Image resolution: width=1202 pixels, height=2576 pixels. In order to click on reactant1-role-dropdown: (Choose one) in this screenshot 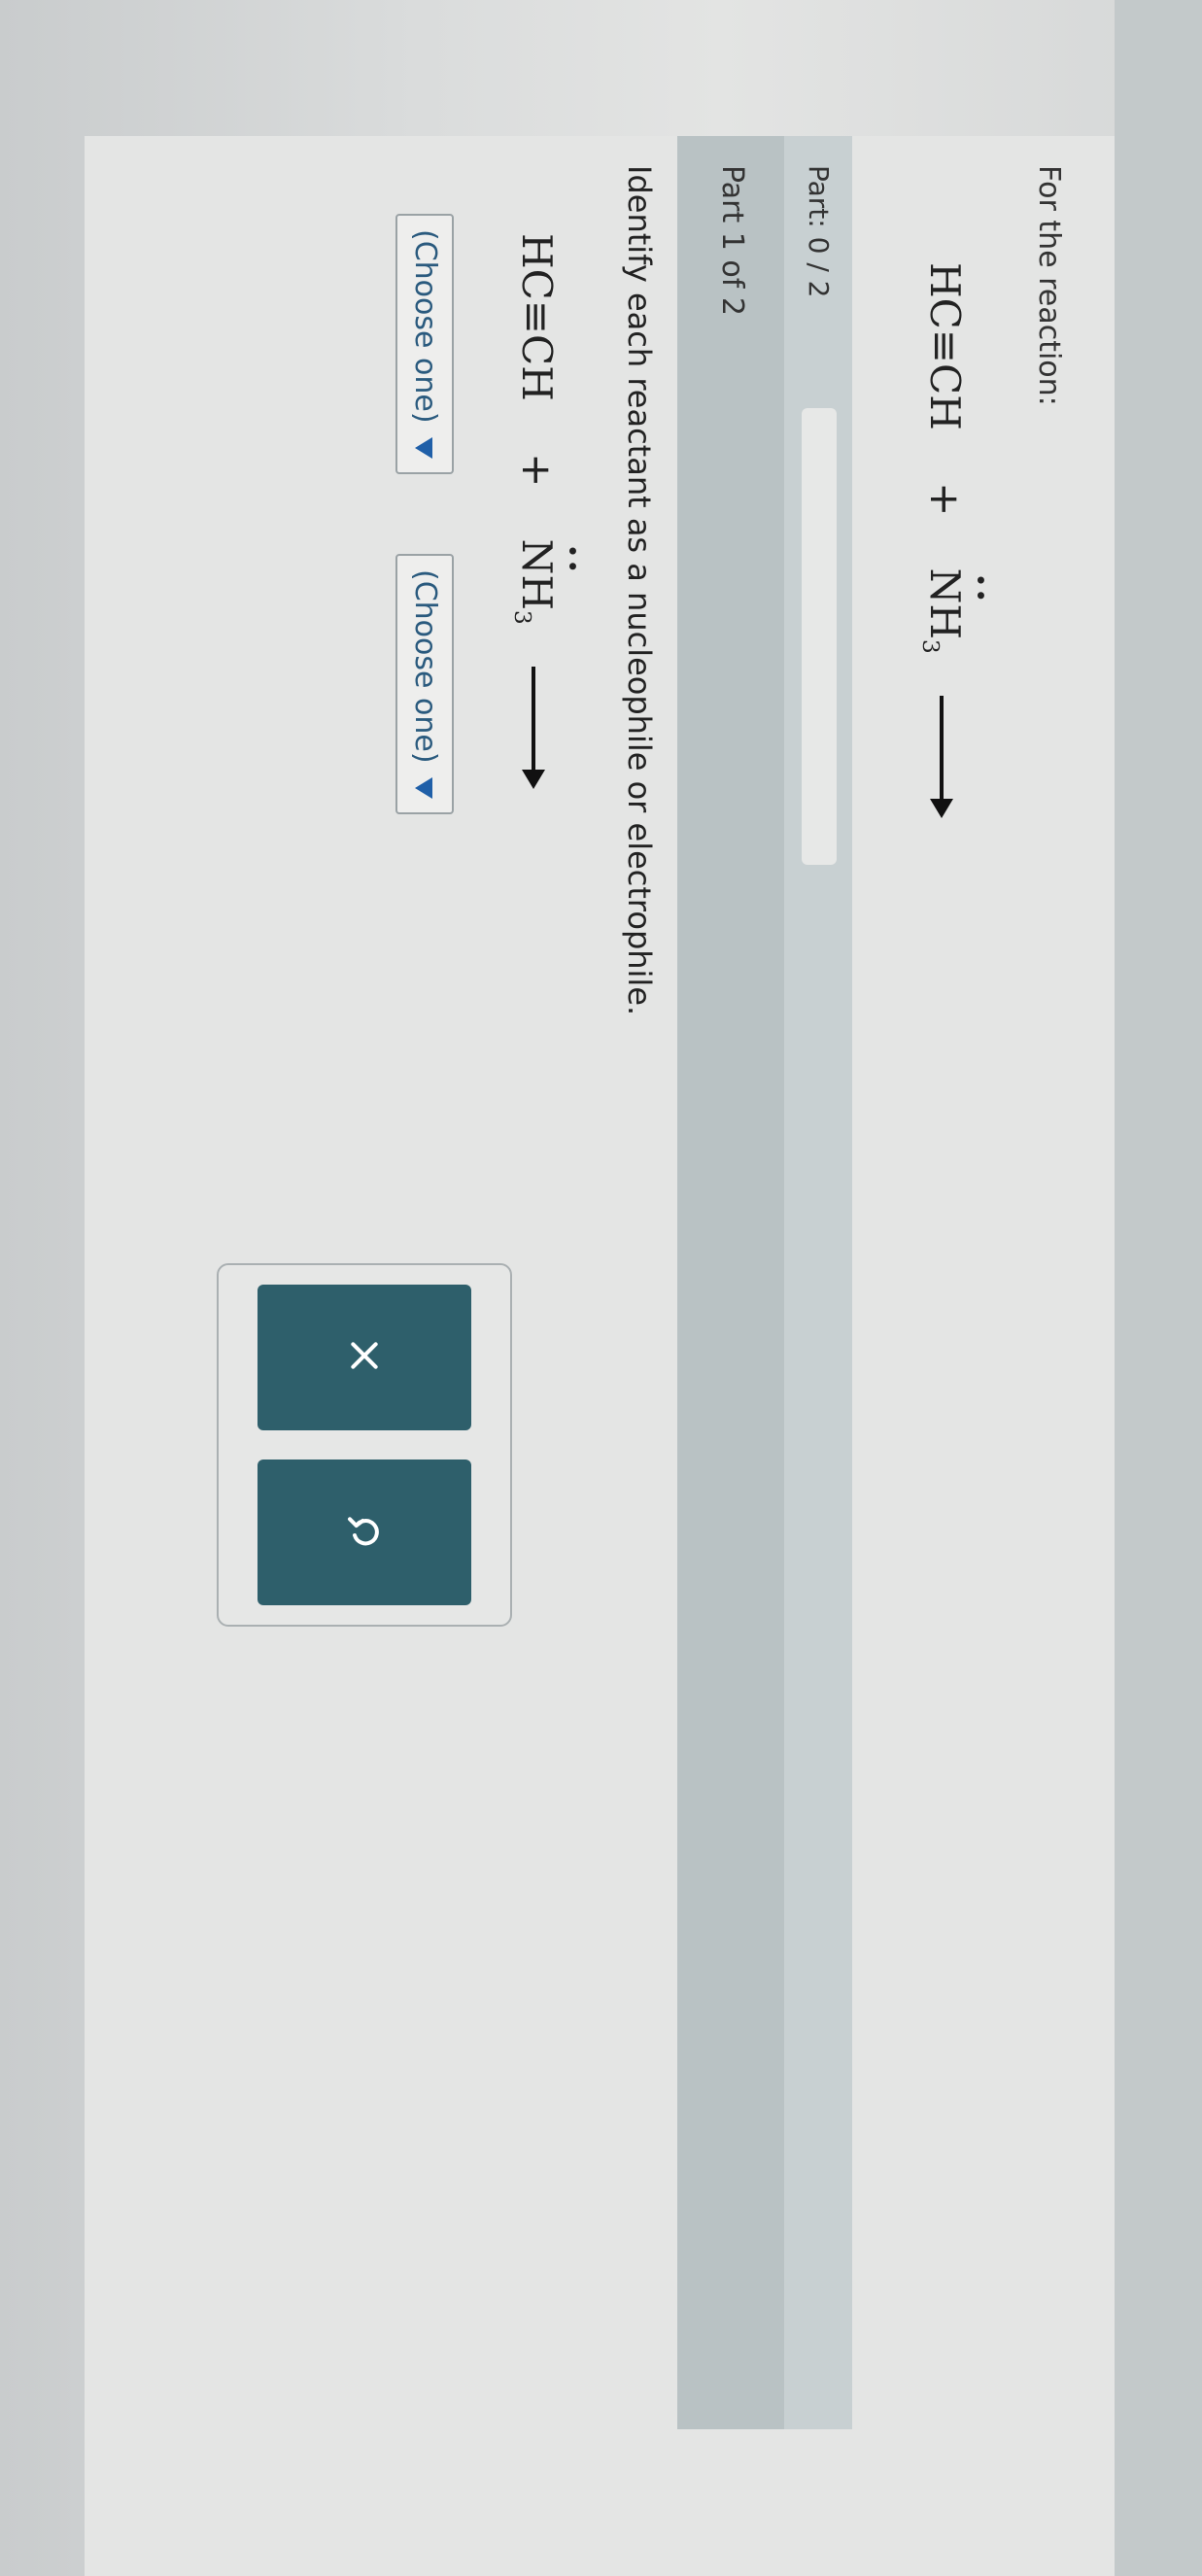, I will do `click(424, 344)`.